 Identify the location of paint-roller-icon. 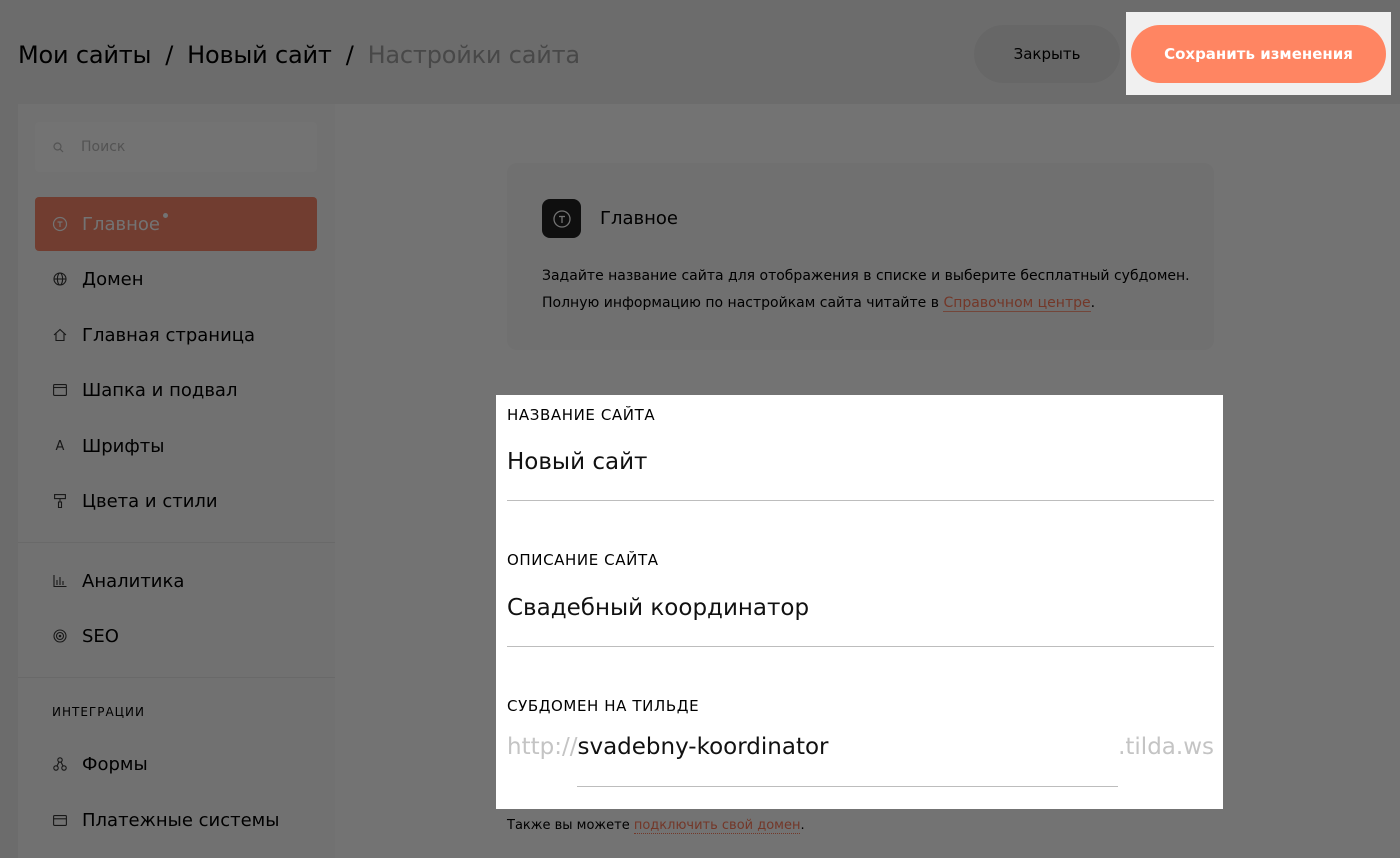
(60, 501).